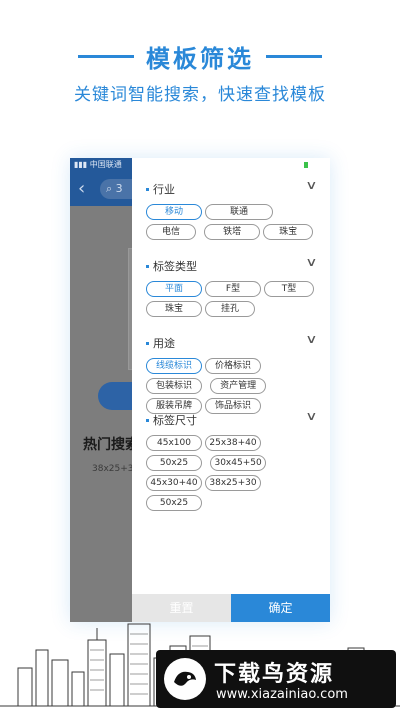 This screenshot has width=400, height=711. What do you see at coordinates (306, 165) in the screenshot?
I see `battery-icon` at bounding box center [306, 165].